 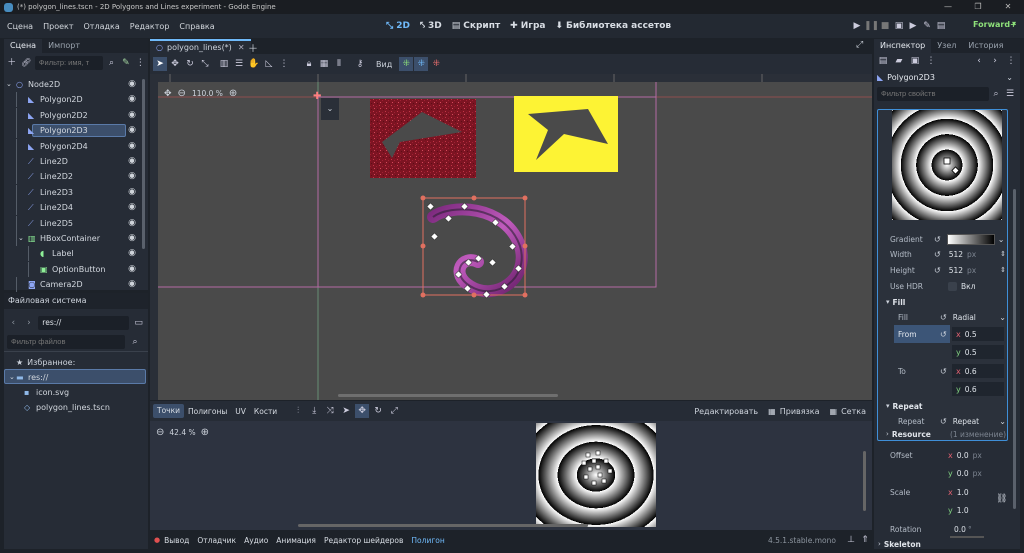 I want to click on tree-item-line2d4: ⟋ Line2D4 ◉, so click(x=74, y=208).